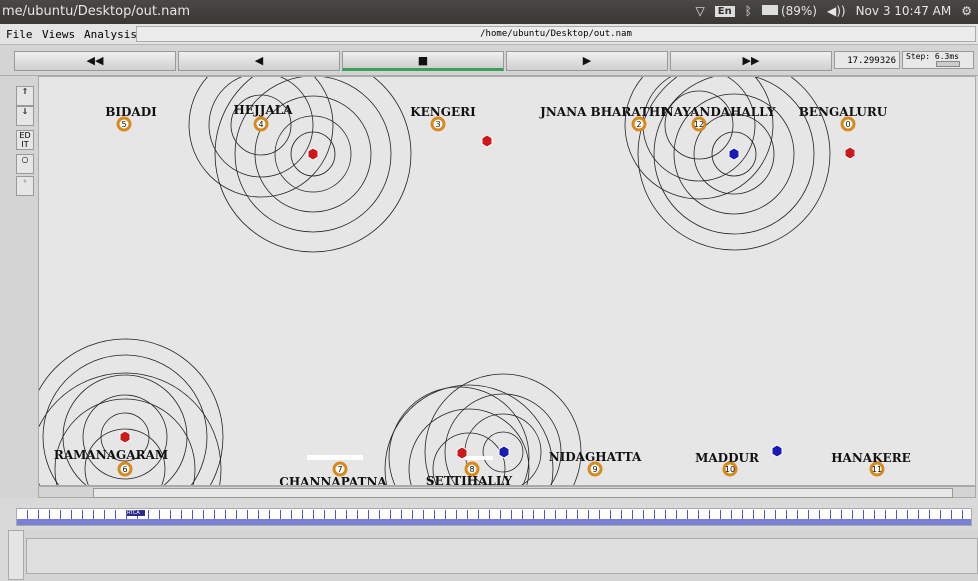 The image size is (978, 581). Describe the element at coordinates (871, 464) in the screenshot. I see `node-hanakere: 11 HANAKERE` at that location.